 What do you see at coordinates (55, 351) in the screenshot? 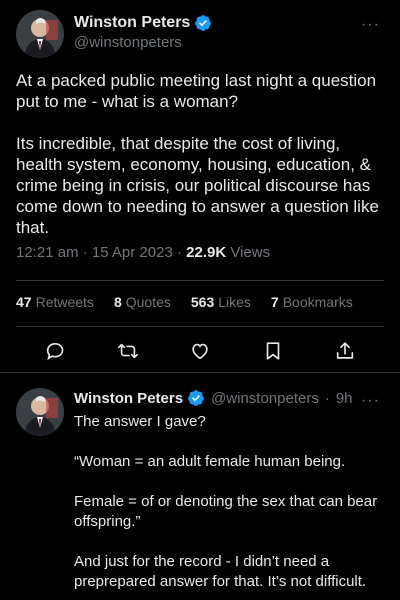
I see `reply-icon` at bounding box center [55, 351].